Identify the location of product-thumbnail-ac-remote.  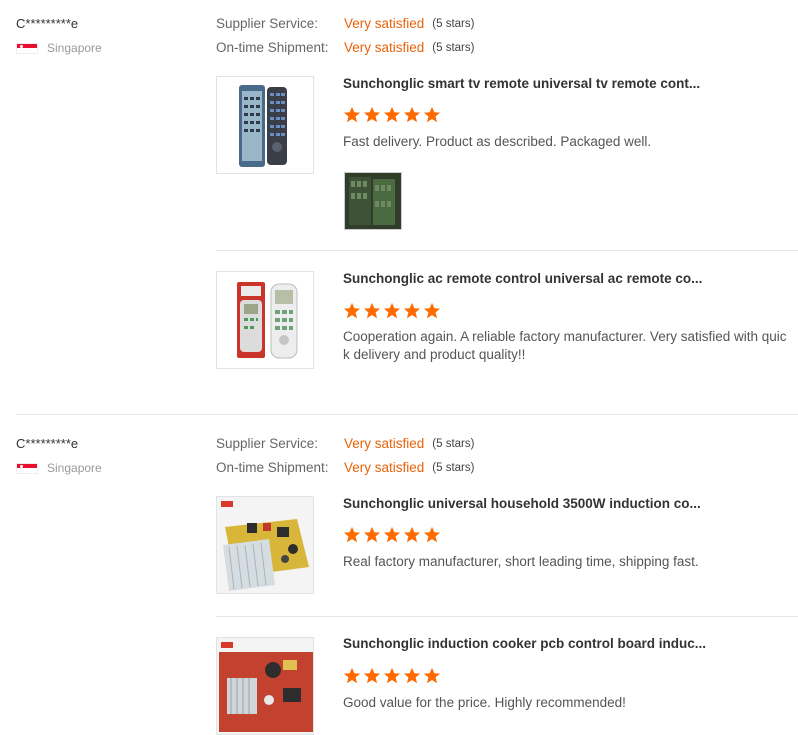
(265, 320).